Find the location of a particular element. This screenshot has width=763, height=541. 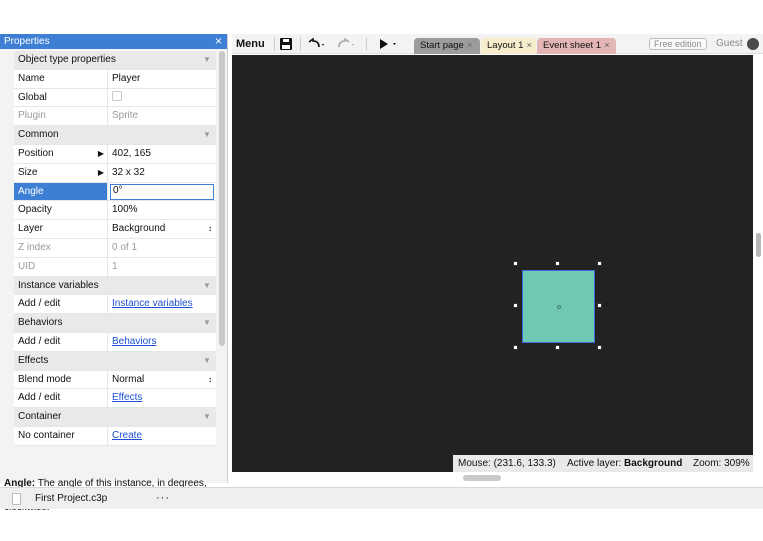

property-row: Add / edit Instance variables is located at coordinates (115, 305).